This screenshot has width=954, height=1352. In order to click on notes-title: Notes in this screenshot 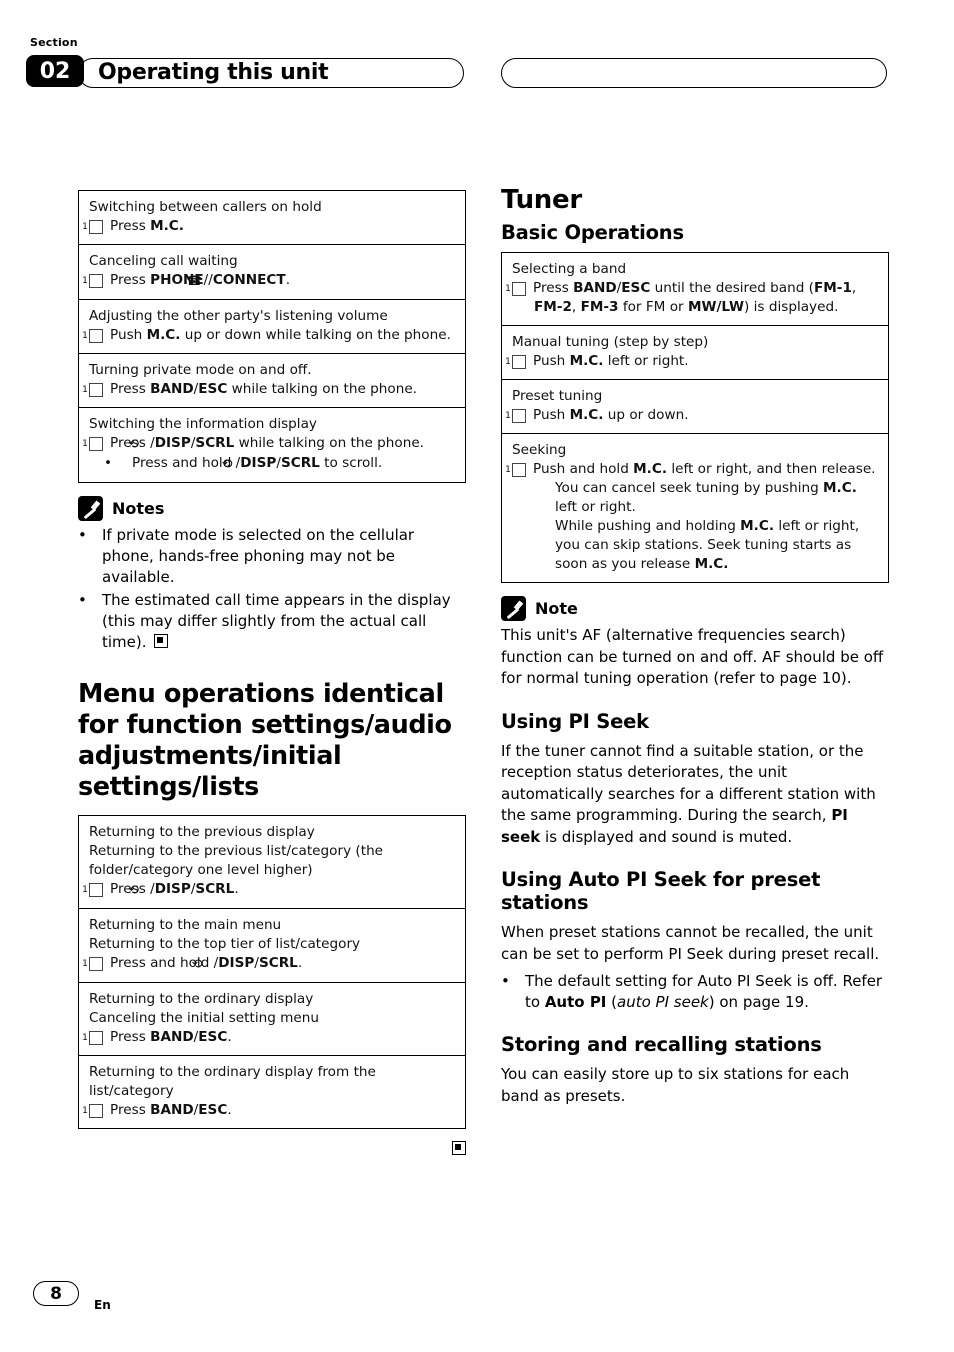, I will do `click(138, 508)`.